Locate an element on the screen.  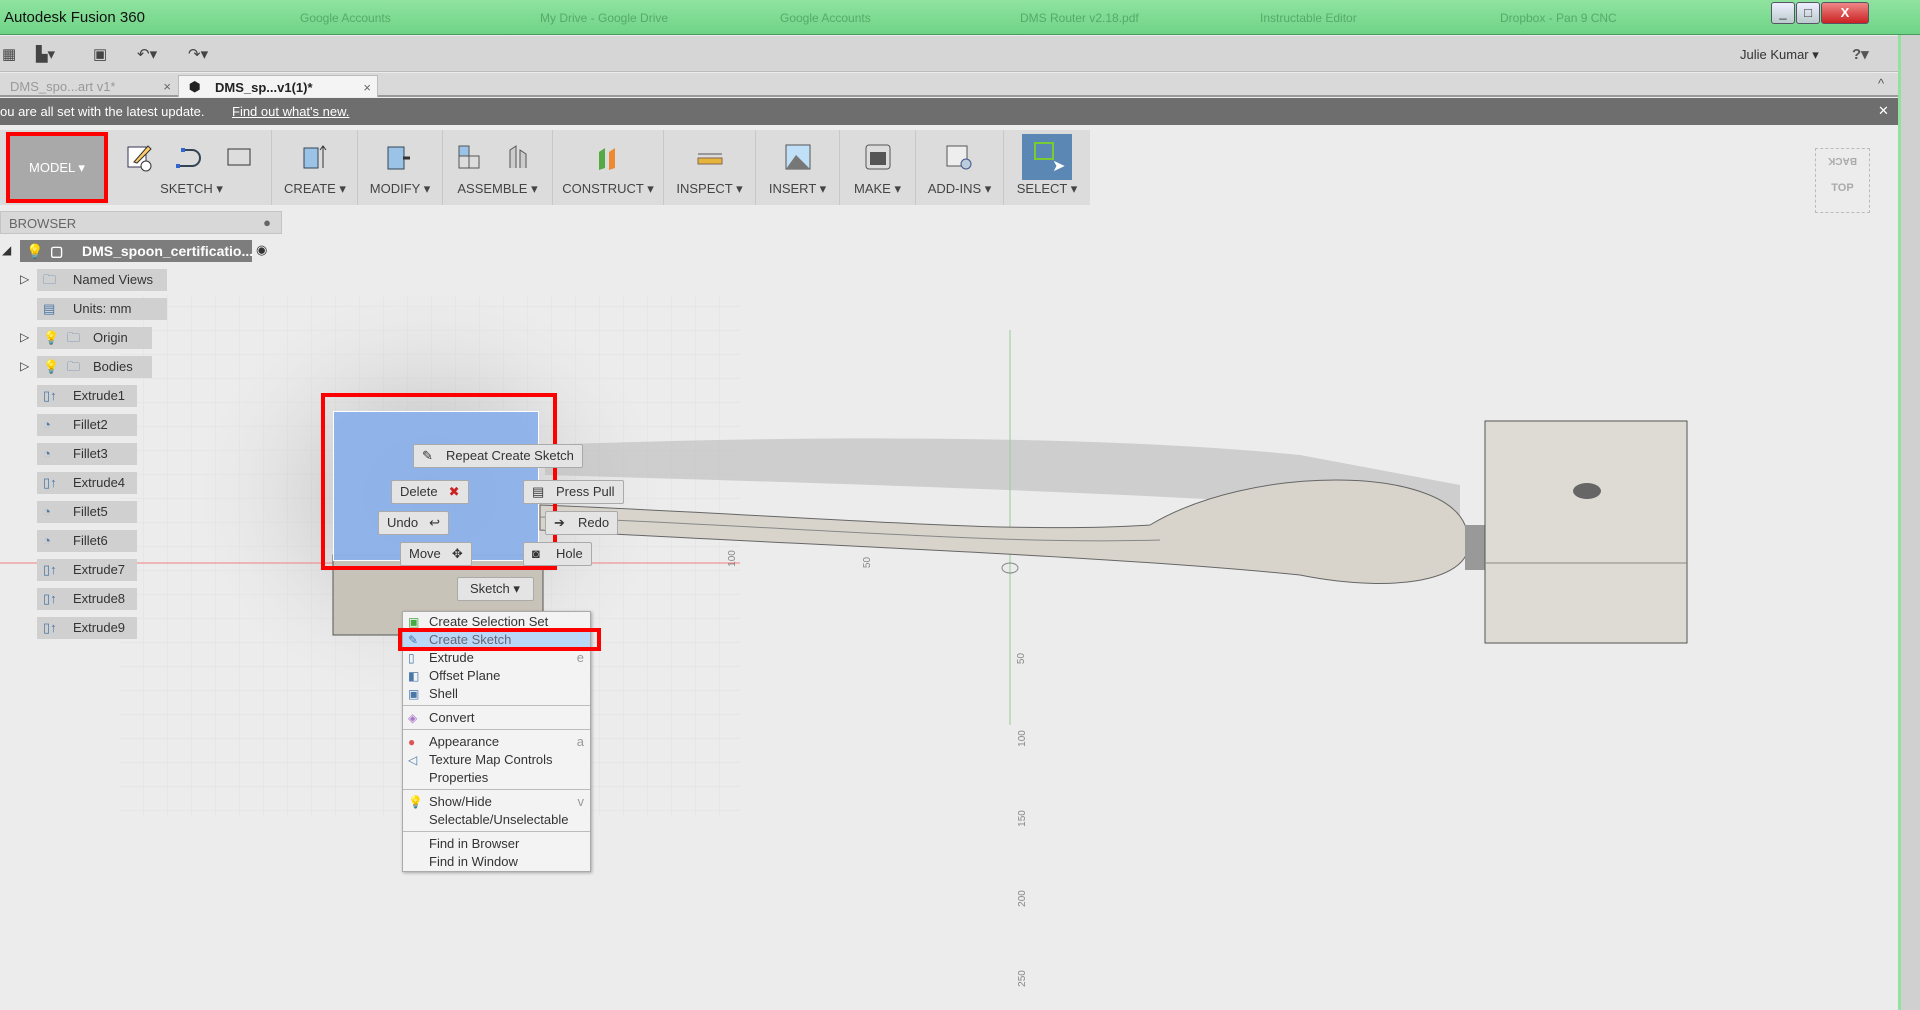
select-group: ➤ SELECT ▾ is located at coordinates (1047, 167).